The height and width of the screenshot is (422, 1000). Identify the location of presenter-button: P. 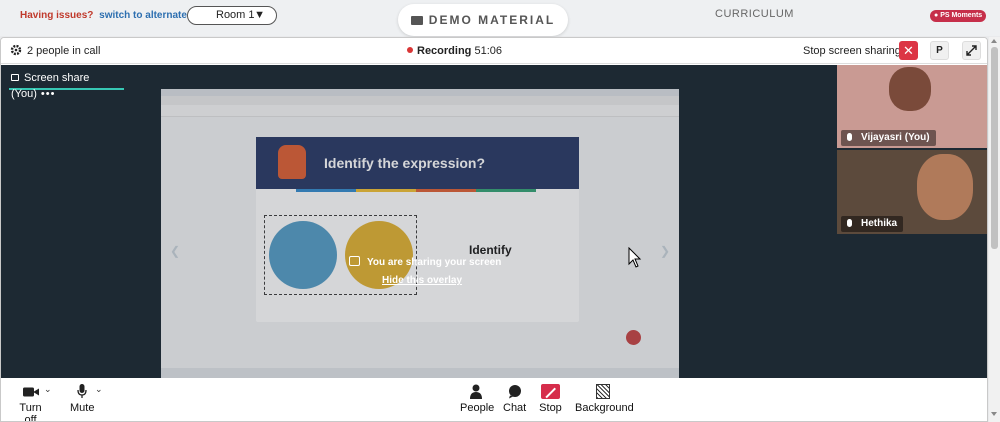
(939, 50).